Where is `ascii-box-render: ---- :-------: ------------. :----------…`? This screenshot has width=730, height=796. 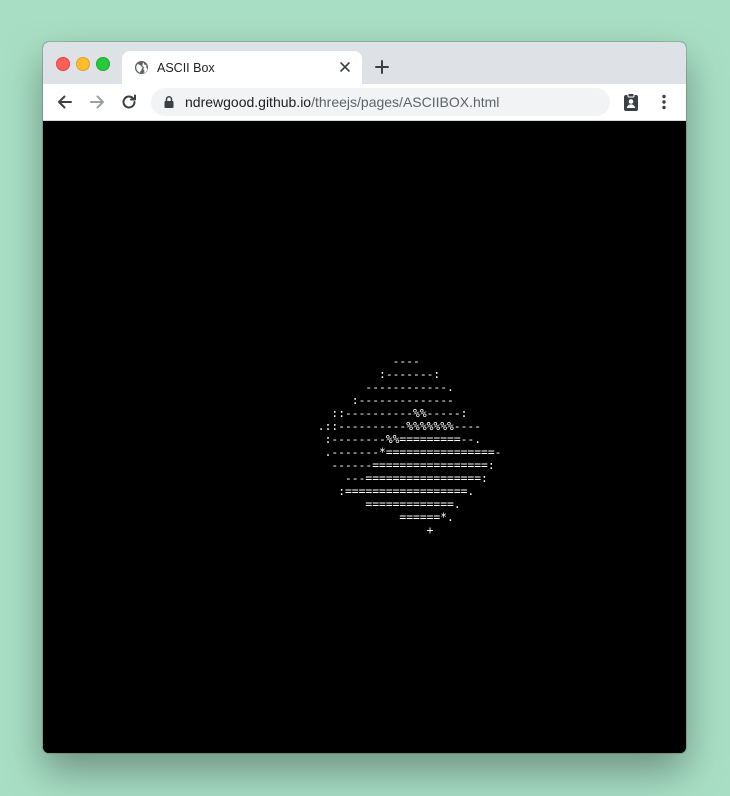
ascii-box-render: ---- :-------: ------------. :----------… is located at coordinates (406, 446).